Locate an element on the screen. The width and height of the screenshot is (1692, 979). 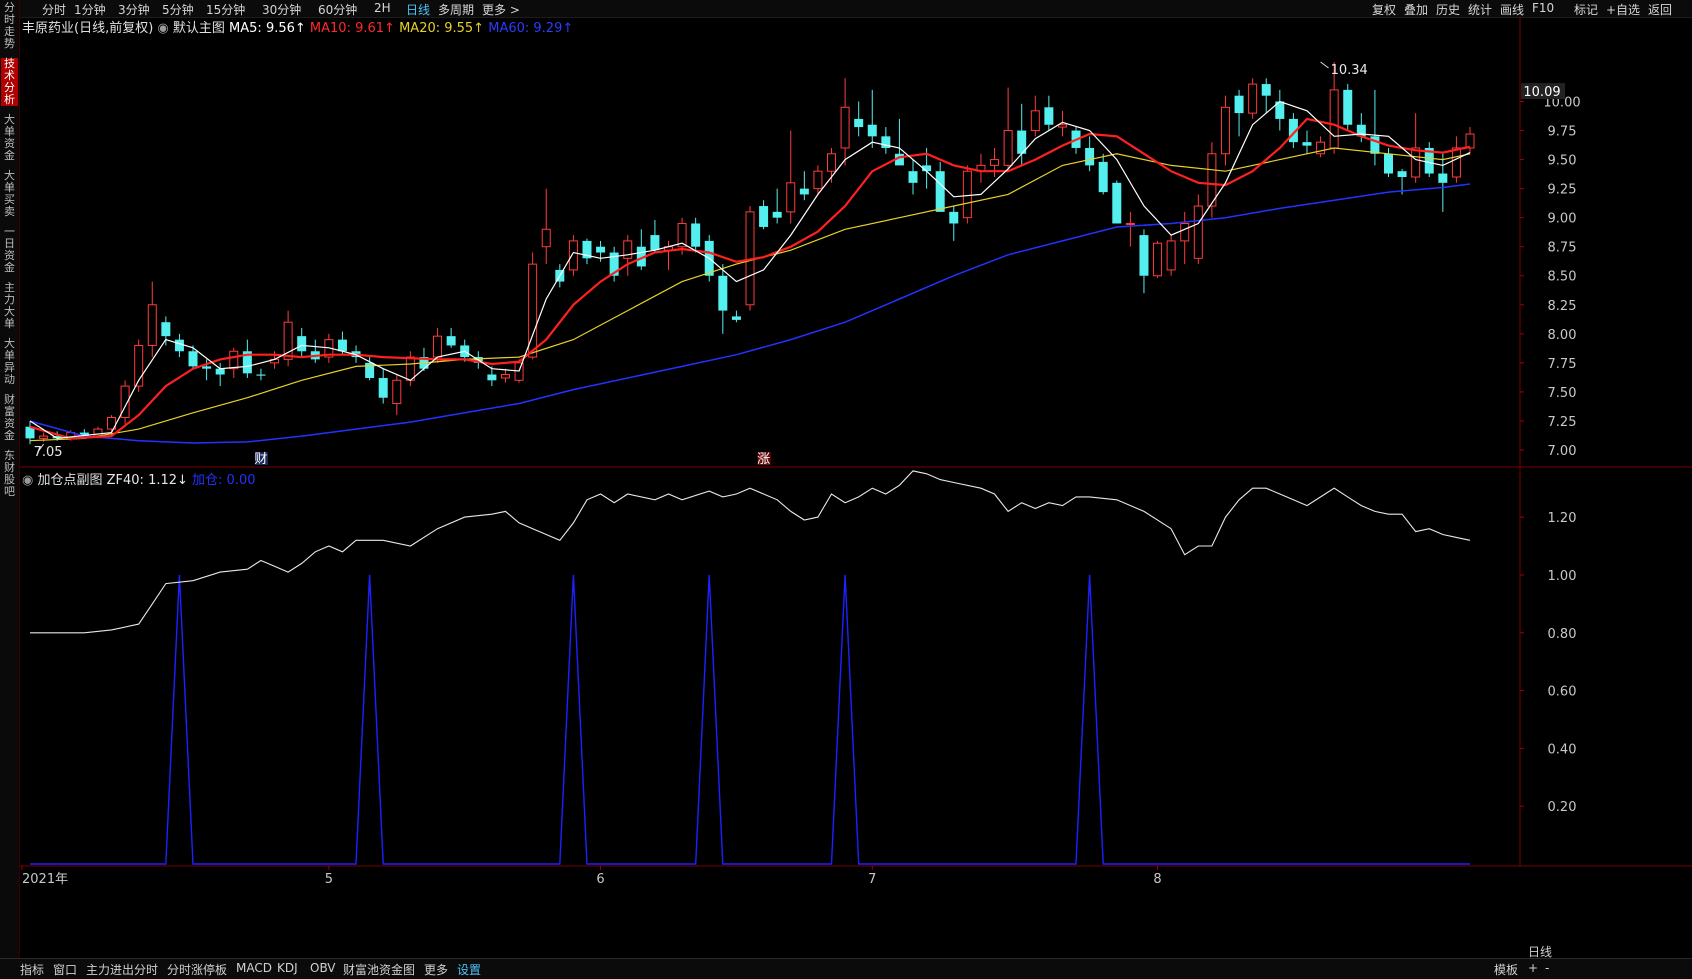
period-tab-4: 15分钟 is located at coordinates (225, 9).